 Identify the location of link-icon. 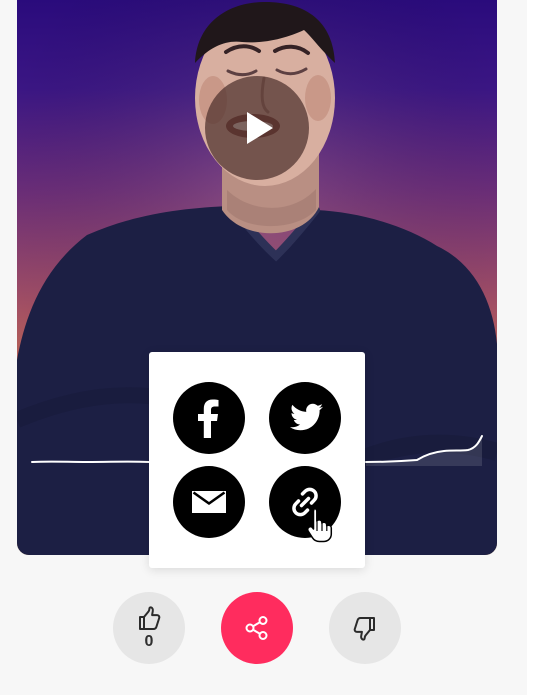
(305, 502).